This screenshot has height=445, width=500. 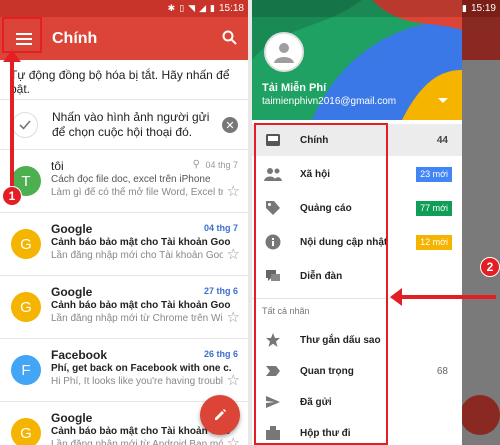 I want to click on step-badge-2: 2, so click(x=490, y=267).